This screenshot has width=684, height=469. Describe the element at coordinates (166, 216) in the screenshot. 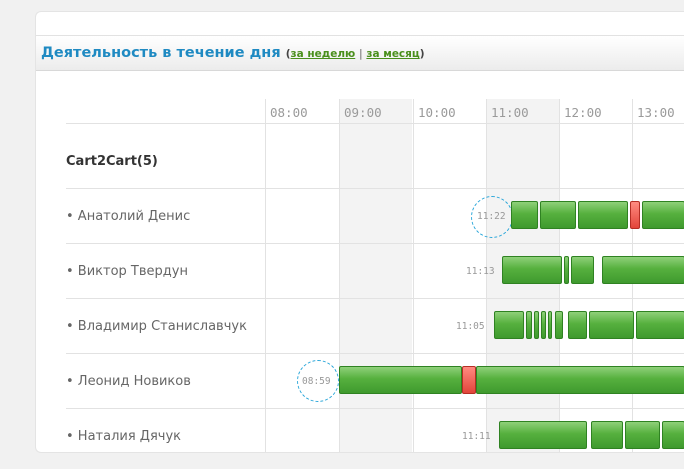

I see `user-label: • Анатолий Денис` at that location.